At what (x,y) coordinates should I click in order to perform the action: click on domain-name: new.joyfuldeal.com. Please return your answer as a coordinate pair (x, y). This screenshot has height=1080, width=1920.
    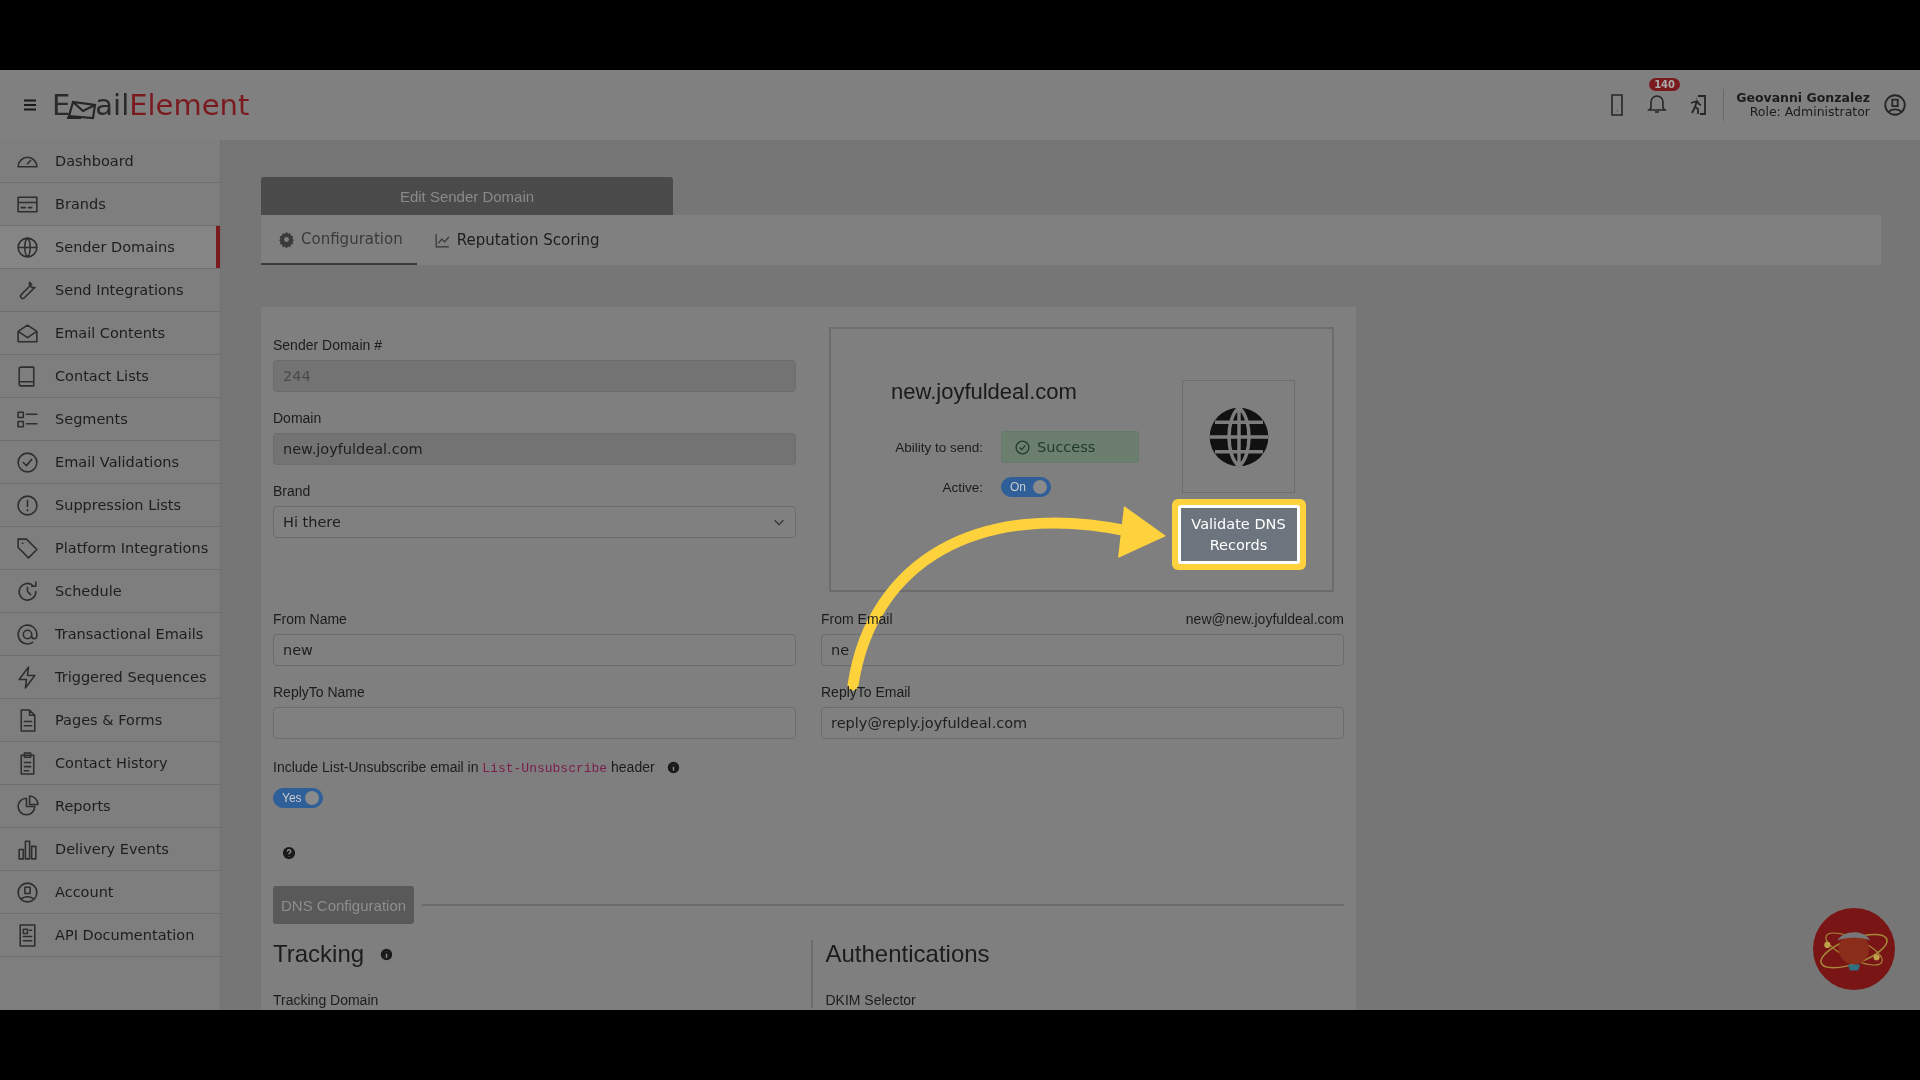
    Looking at the image, I should click on (984, 392).